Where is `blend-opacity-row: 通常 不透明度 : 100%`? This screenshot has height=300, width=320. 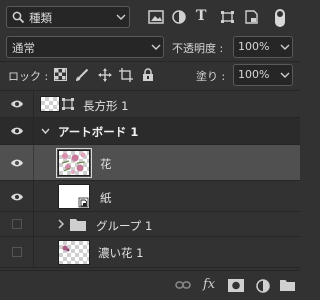
blend-opacity-row: 通常 不透明度 : 100% is located at coordinates (150, 47).